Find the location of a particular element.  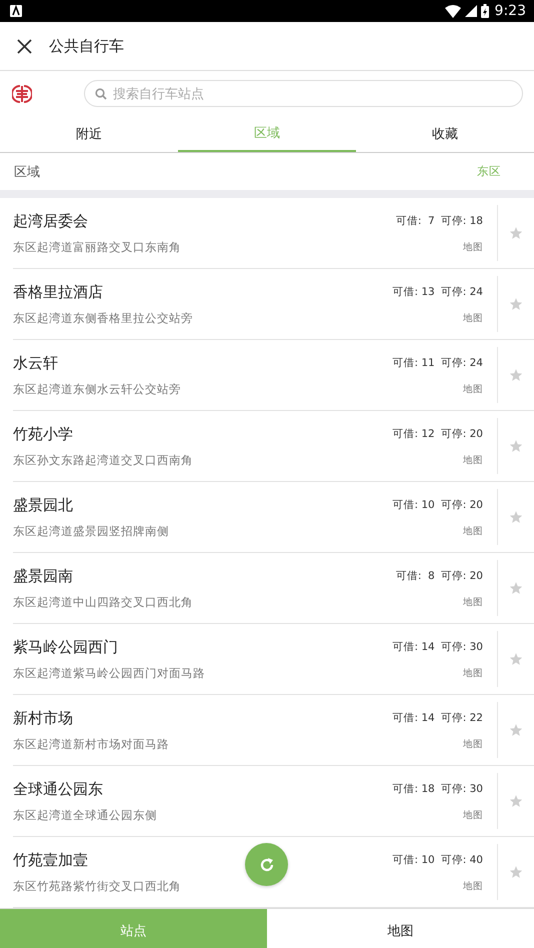

bottom-tab: 站点 is located at coordinates (133, 928).